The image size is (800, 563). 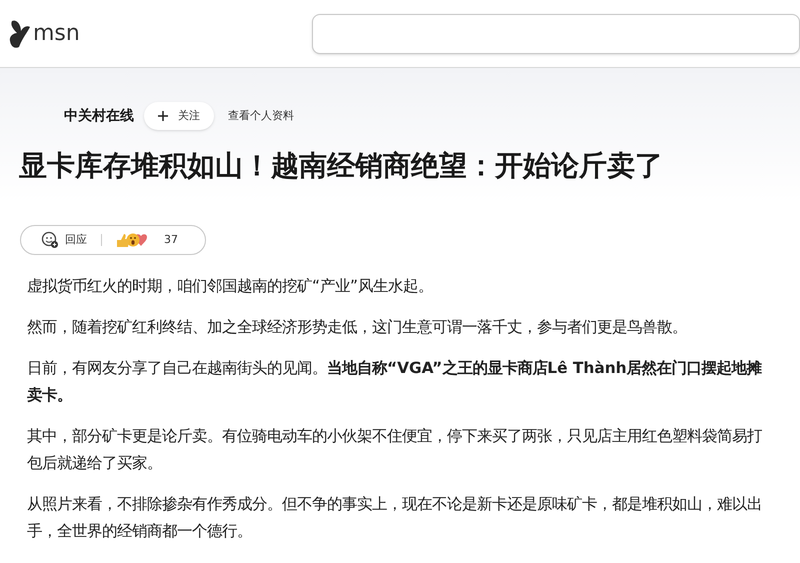 I want to click on reaction-count: 37, so click(x=171, y=240).